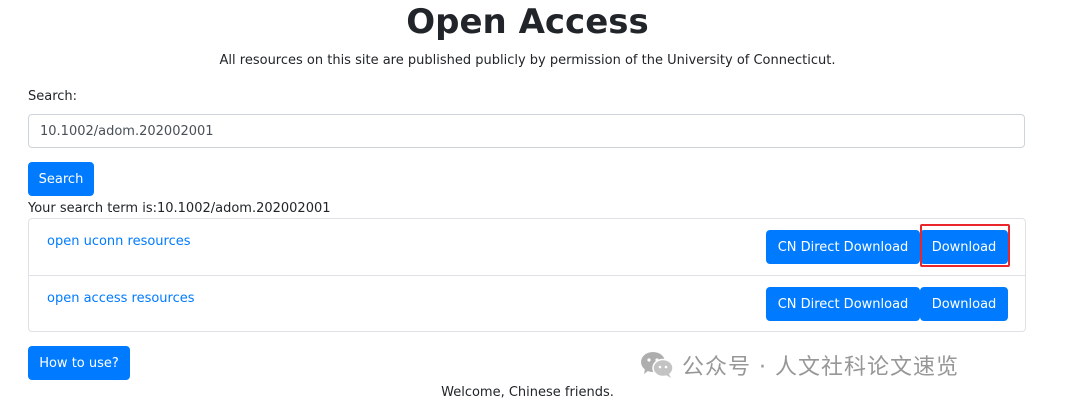 This screenshot has width=1080, height=408. What do you see at coordinates (79, 363) in the screenshot?
I see `how-to-use-button: How to use?` at bounding box center [79, 363].